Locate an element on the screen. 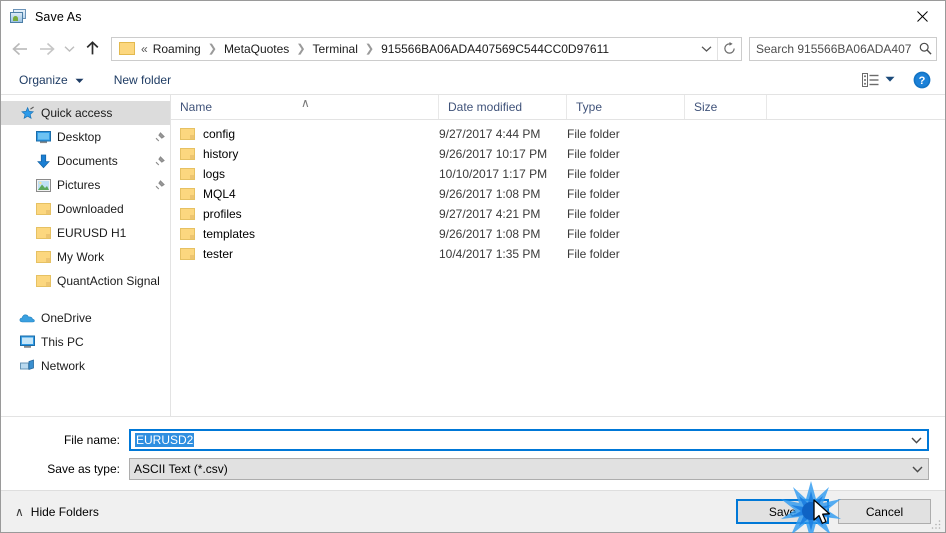 This screenshot has width=946, height=533. breadcrumb-item-metaquotes: MetaQuotes is located at coordinates (256, 49).